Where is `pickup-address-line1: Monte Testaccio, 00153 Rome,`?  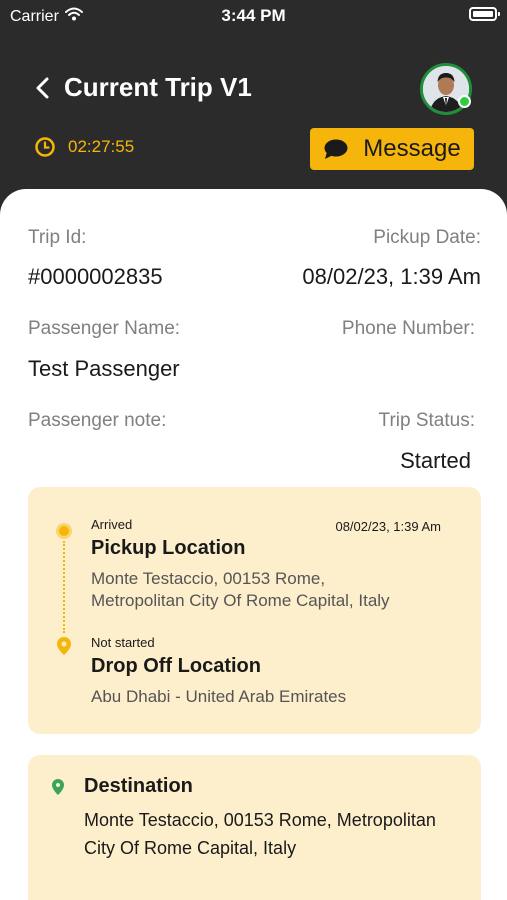 pickup-address-line1: Monte Testaccio, 00153 Rome, is located at coordinates (208, 578).